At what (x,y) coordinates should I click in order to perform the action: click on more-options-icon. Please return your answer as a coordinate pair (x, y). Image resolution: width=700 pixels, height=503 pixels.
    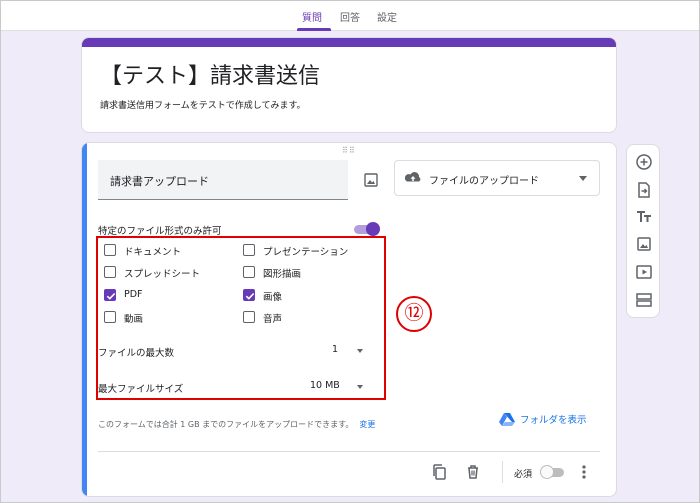
    Looking at the image, I should click on (584, 472).